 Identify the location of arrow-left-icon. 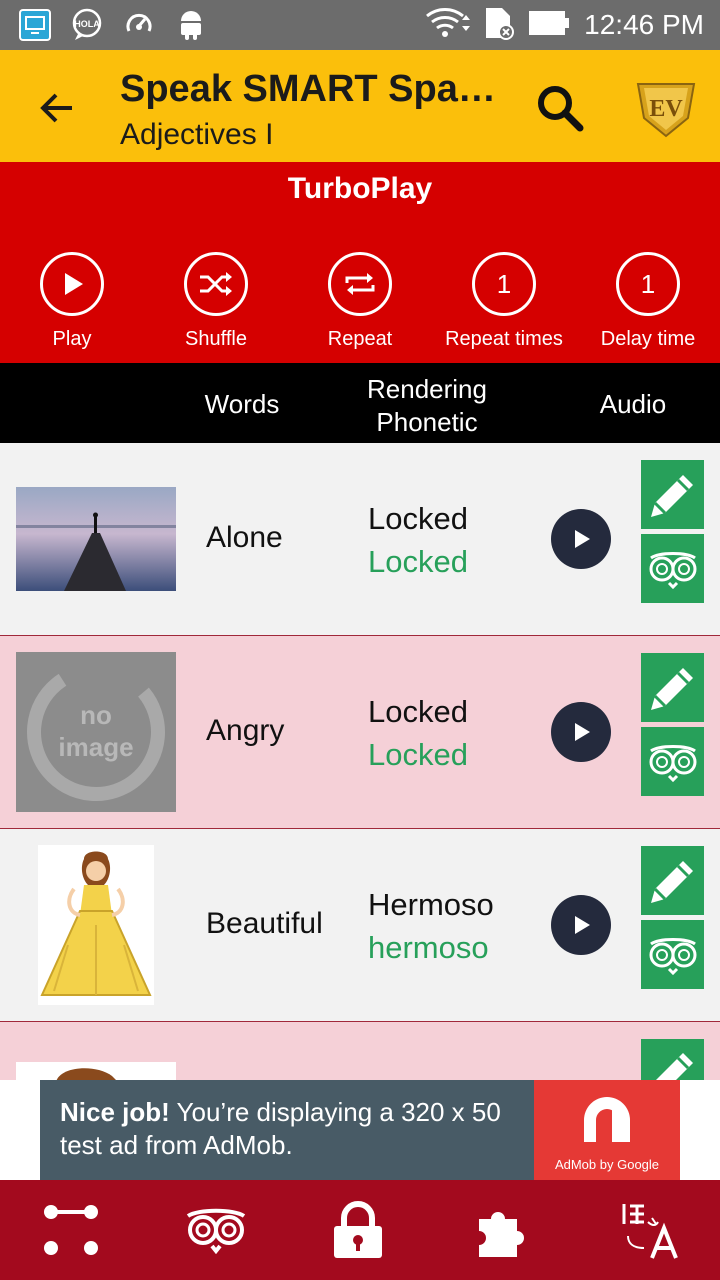
(56, 108).